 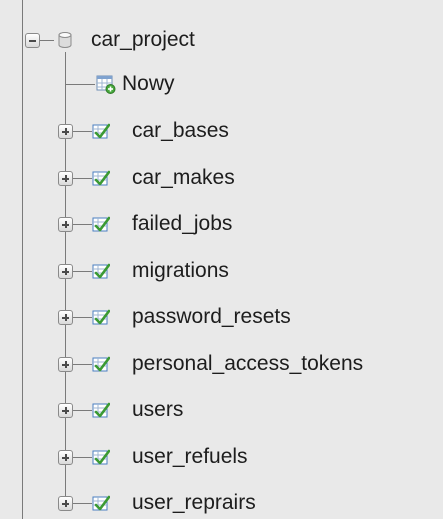 What do you see at coordinates (190, 457) in the screenshot?
I see `table-name-label: user_refuels` at bounding box center [190, 457].